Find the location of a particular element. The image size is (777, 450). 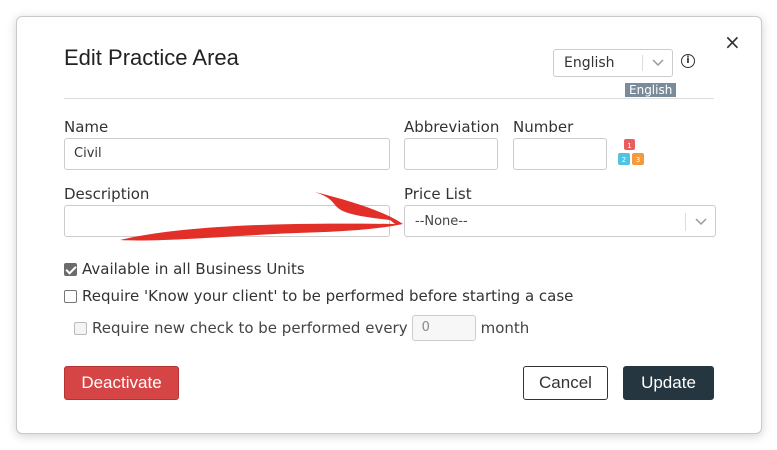

require-new-check-label: Require new check to be performed every is located at coordinates (250, 328).